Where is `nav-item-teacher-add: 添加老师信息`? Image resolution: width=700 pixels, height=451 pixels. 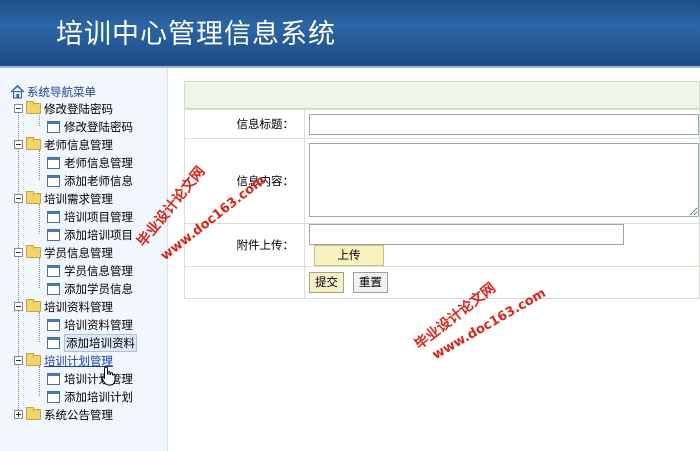 nav-item-teacher-add: 添加老师信息 is located at coordinates (90, 180).